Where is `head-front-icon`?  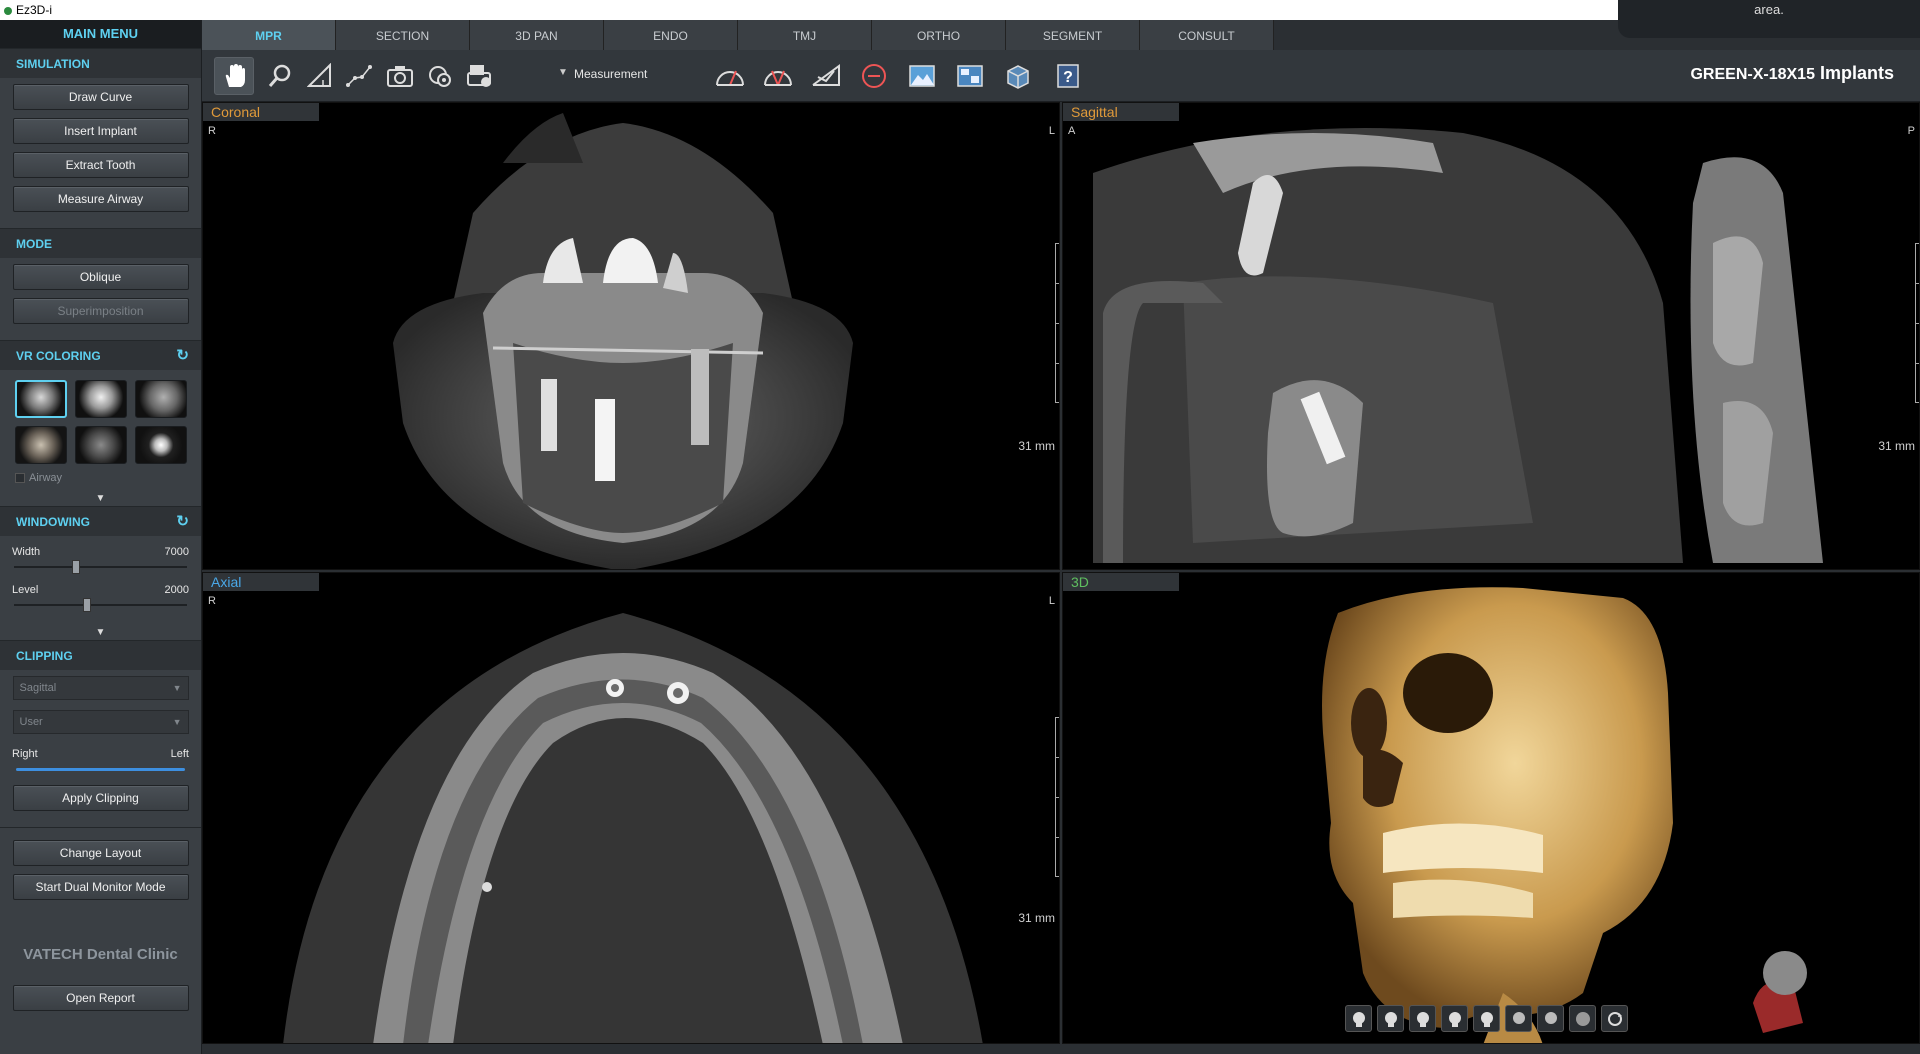 head-front-icon is located at coordinates (1358, 1018).